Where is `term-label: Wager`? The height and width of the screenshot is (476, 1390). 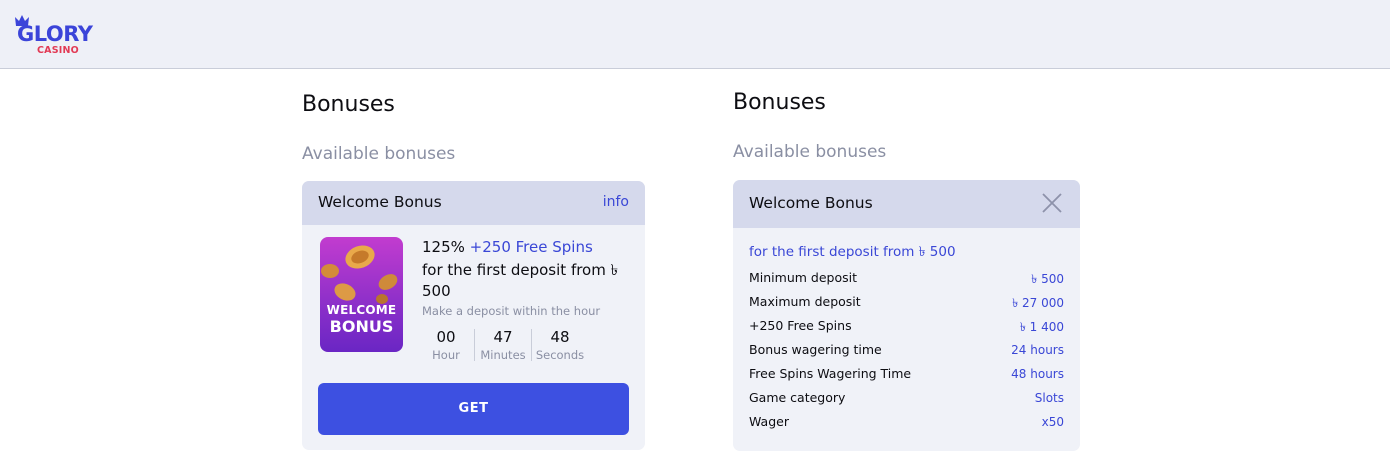
term-label: Wager is located at coordinates (769, 421).